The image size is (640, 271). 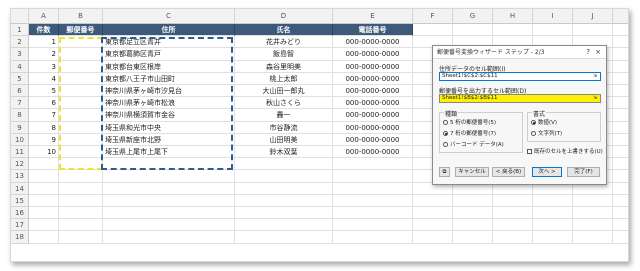 I want to click on row-header: 11, so click(x=20, y=152).